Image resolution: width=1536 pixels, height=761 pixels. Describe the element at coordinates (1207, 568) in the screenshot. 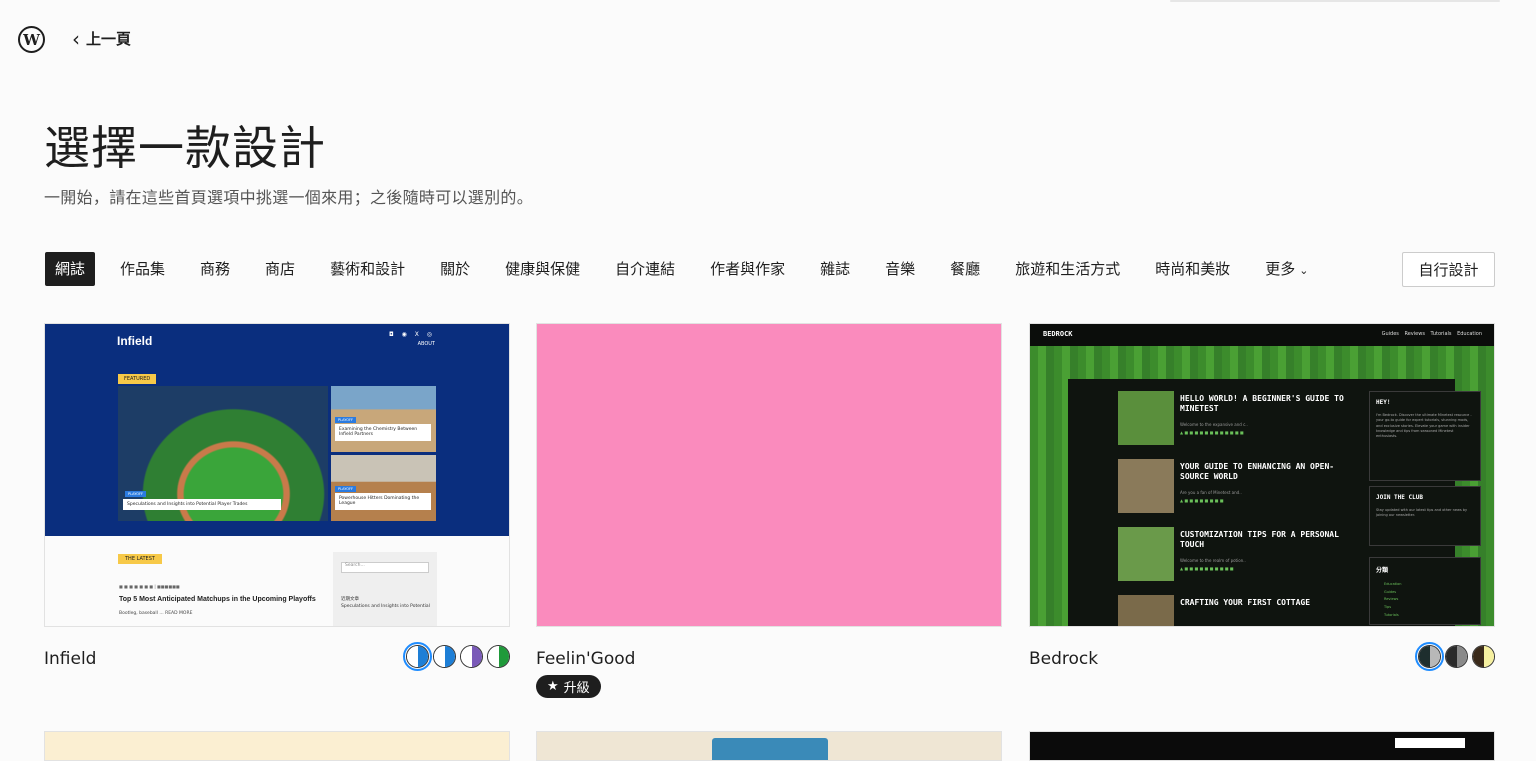

I see `bedrock-post-meta: ▲ ■ ■ ■ ■ ■ ■ ■ ■ ■ ■` at that location.